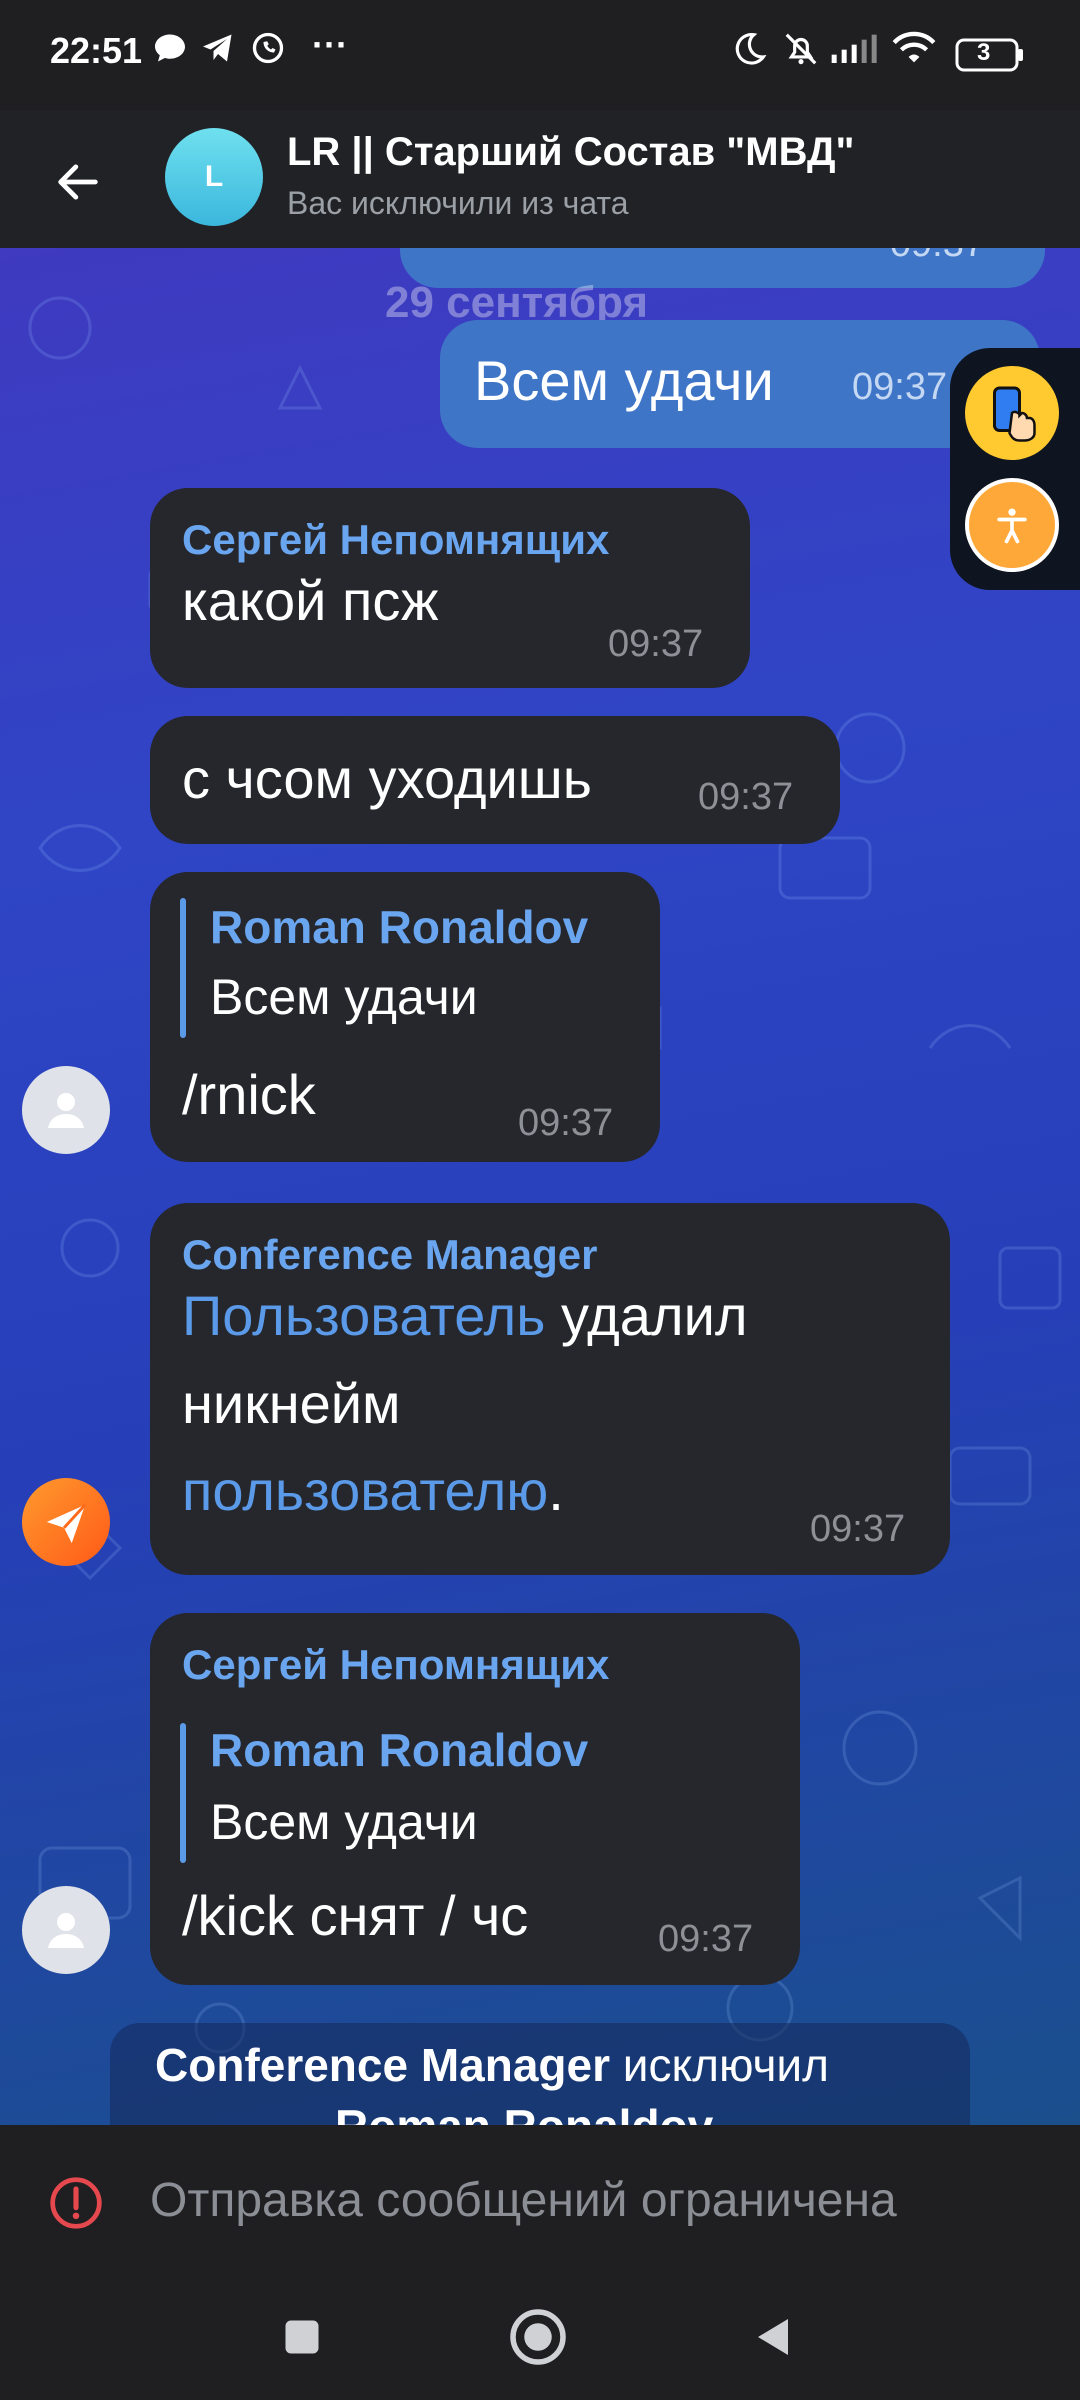 The width and height of the screenshot is (1080, 2400). Describe the element at coordinates (365, 1490) in the screenshot. I see `user-link: пользователю` at that location.